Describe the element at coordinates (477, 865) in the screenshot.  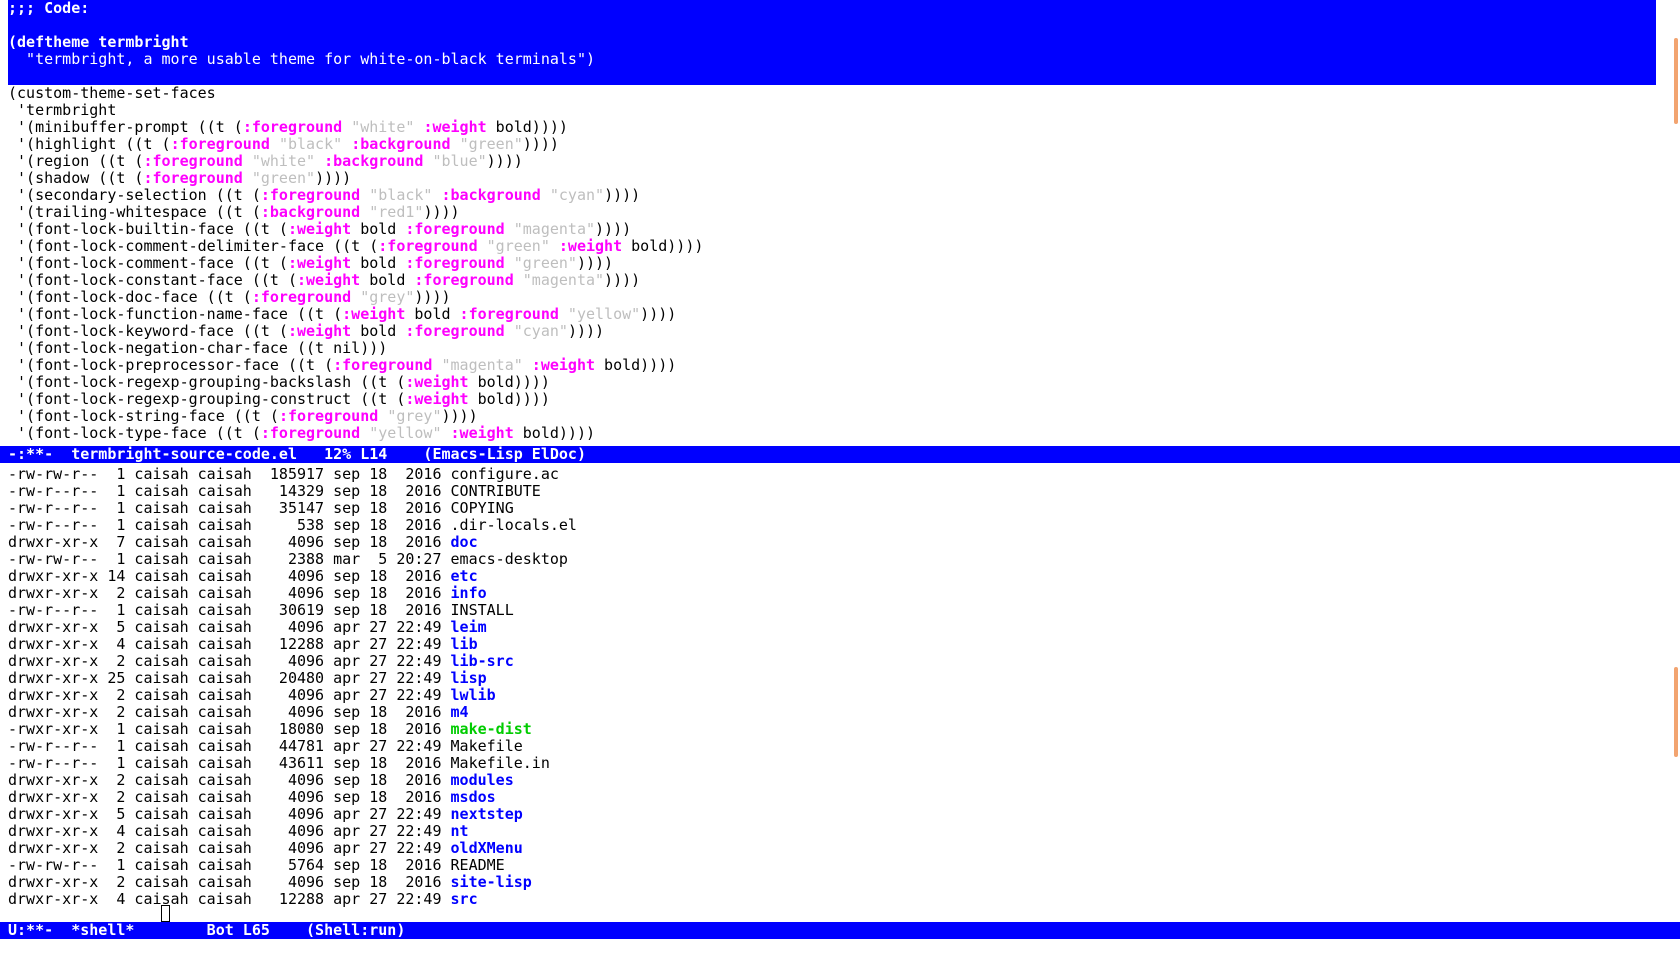
I see `file-name: README` at that location.